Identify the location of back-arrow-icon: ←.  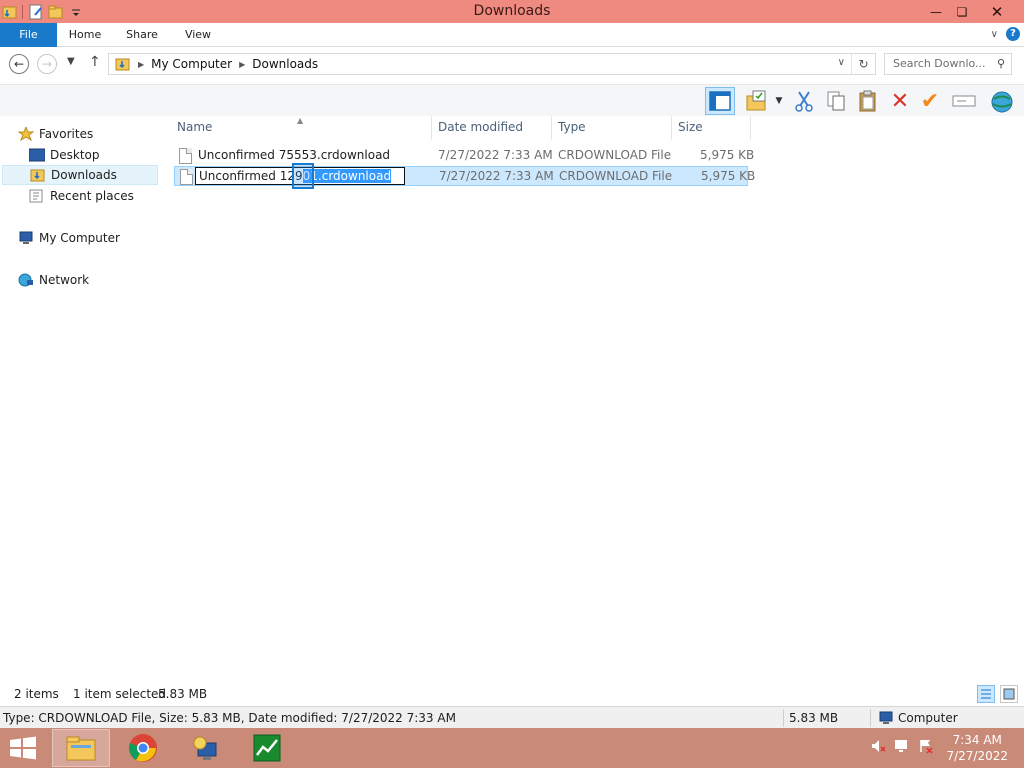
(19, 64).